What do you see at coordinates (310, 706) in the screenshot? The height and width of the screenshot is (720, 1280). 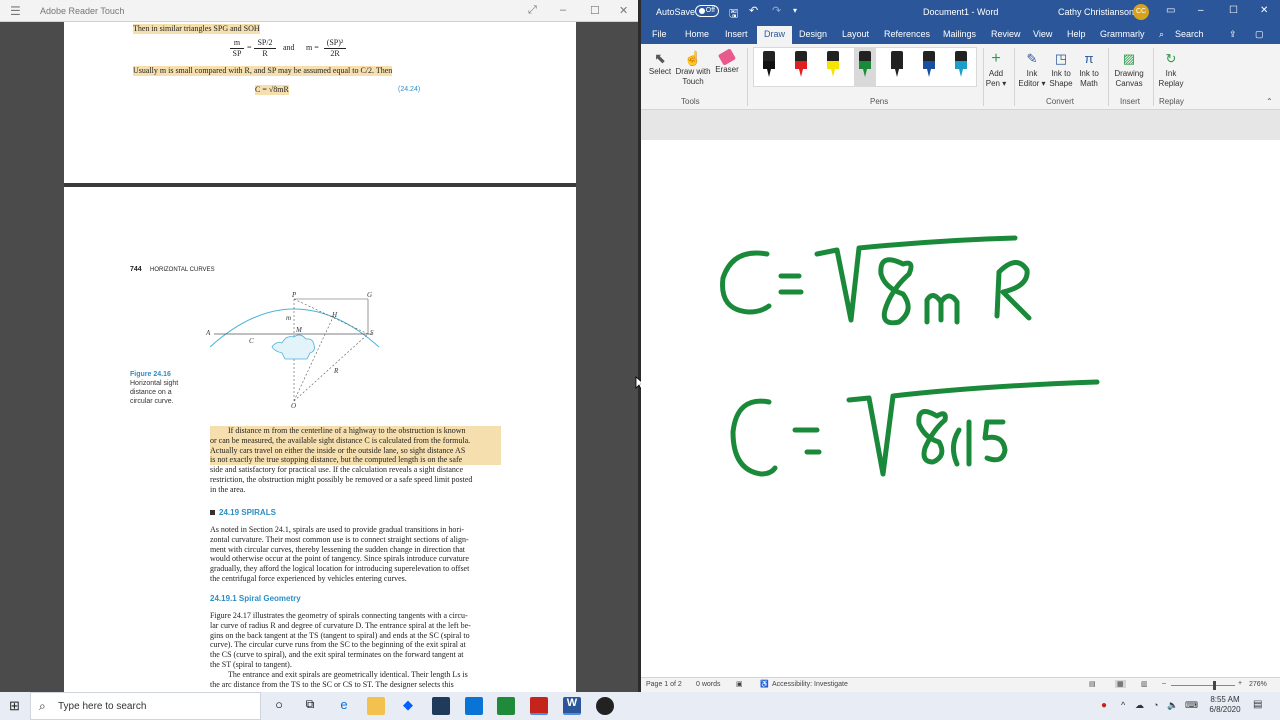 I see `task-view-icon: ⧉` at bounding box center [310, 706].